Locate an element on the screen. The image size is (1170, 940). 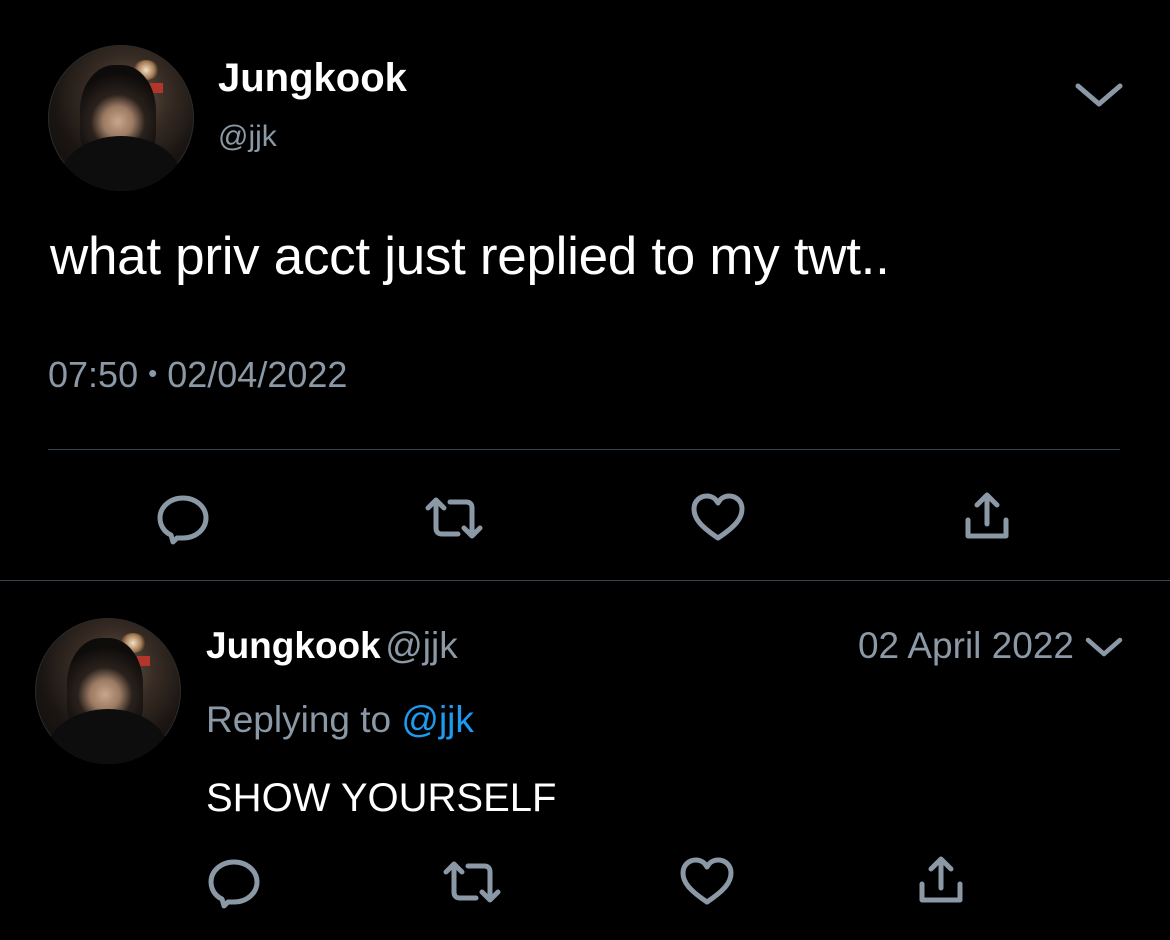
tweet-text: what priv acct just replied to my twt.. is located at coordinates (470, 256).